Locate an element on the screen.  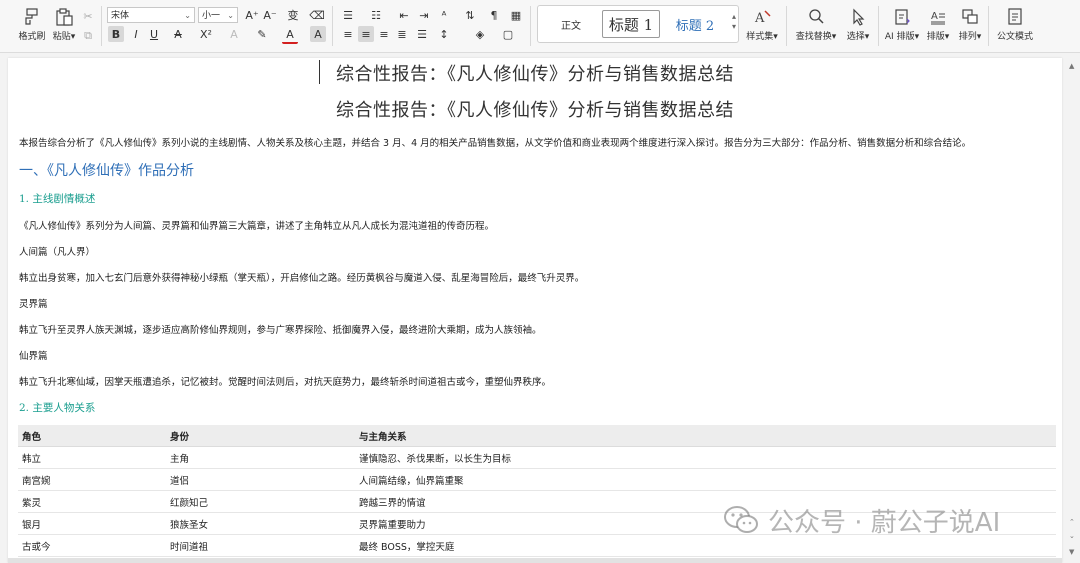
style-set-icon: A is located at coordinates (762, 18).